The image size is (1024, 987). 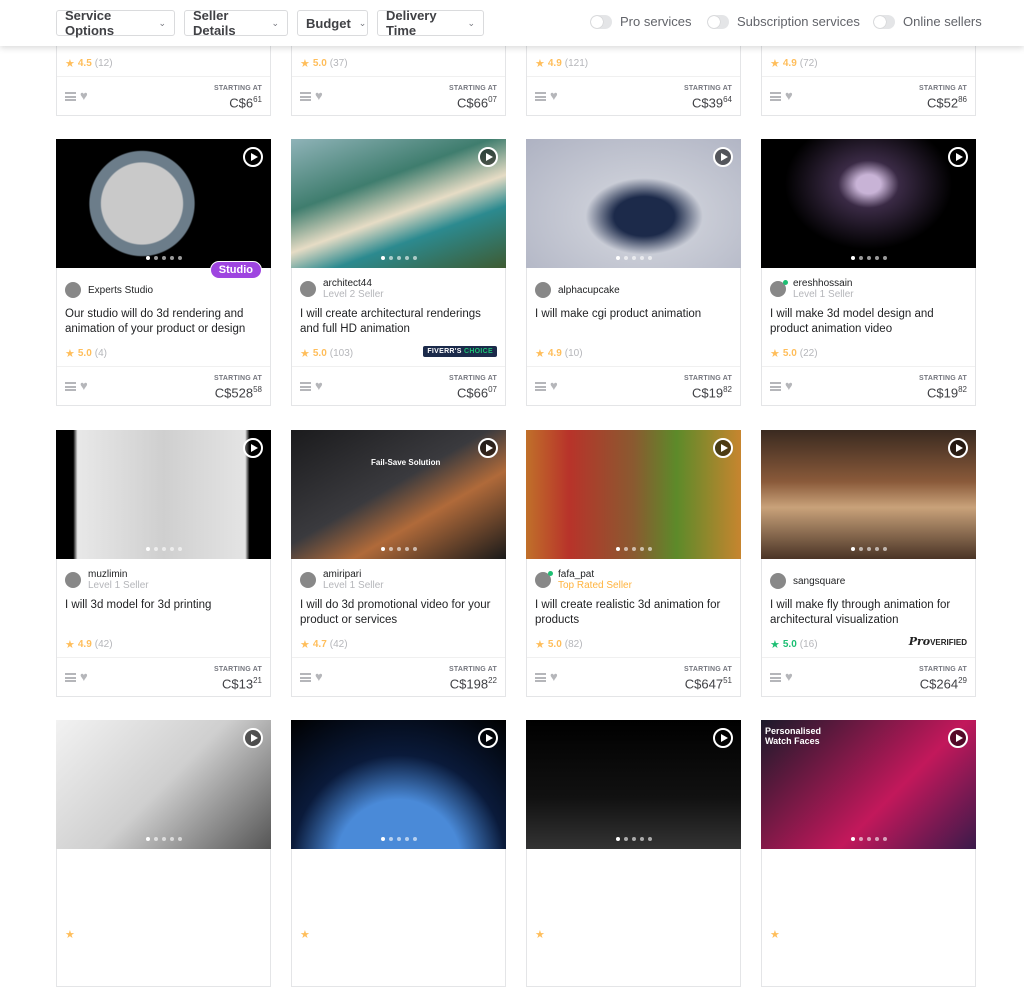 What do you see at coordinates (708, 683) in the screenshot?
I see `gig-price: C$64751` at bounding box center [708, 683].